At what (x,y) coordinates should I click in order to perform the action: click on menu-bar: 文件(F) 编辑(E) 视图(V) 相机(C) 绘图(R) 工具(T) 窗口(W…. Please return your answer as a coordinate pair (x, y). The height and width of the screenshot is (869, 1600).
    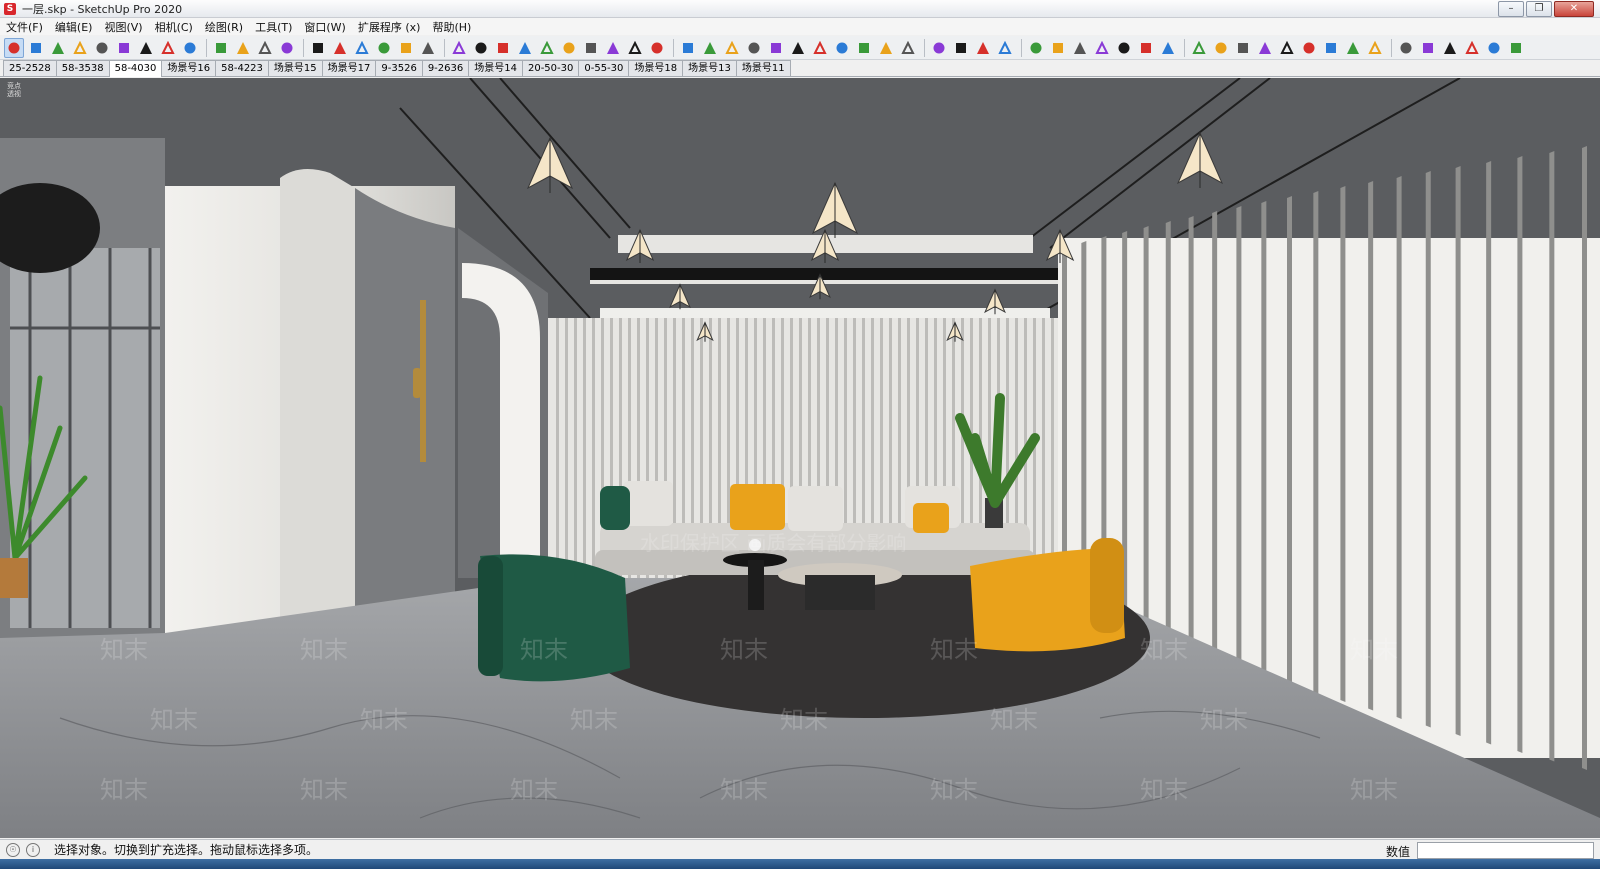
    Looking at the image, I should click on (800, 26).